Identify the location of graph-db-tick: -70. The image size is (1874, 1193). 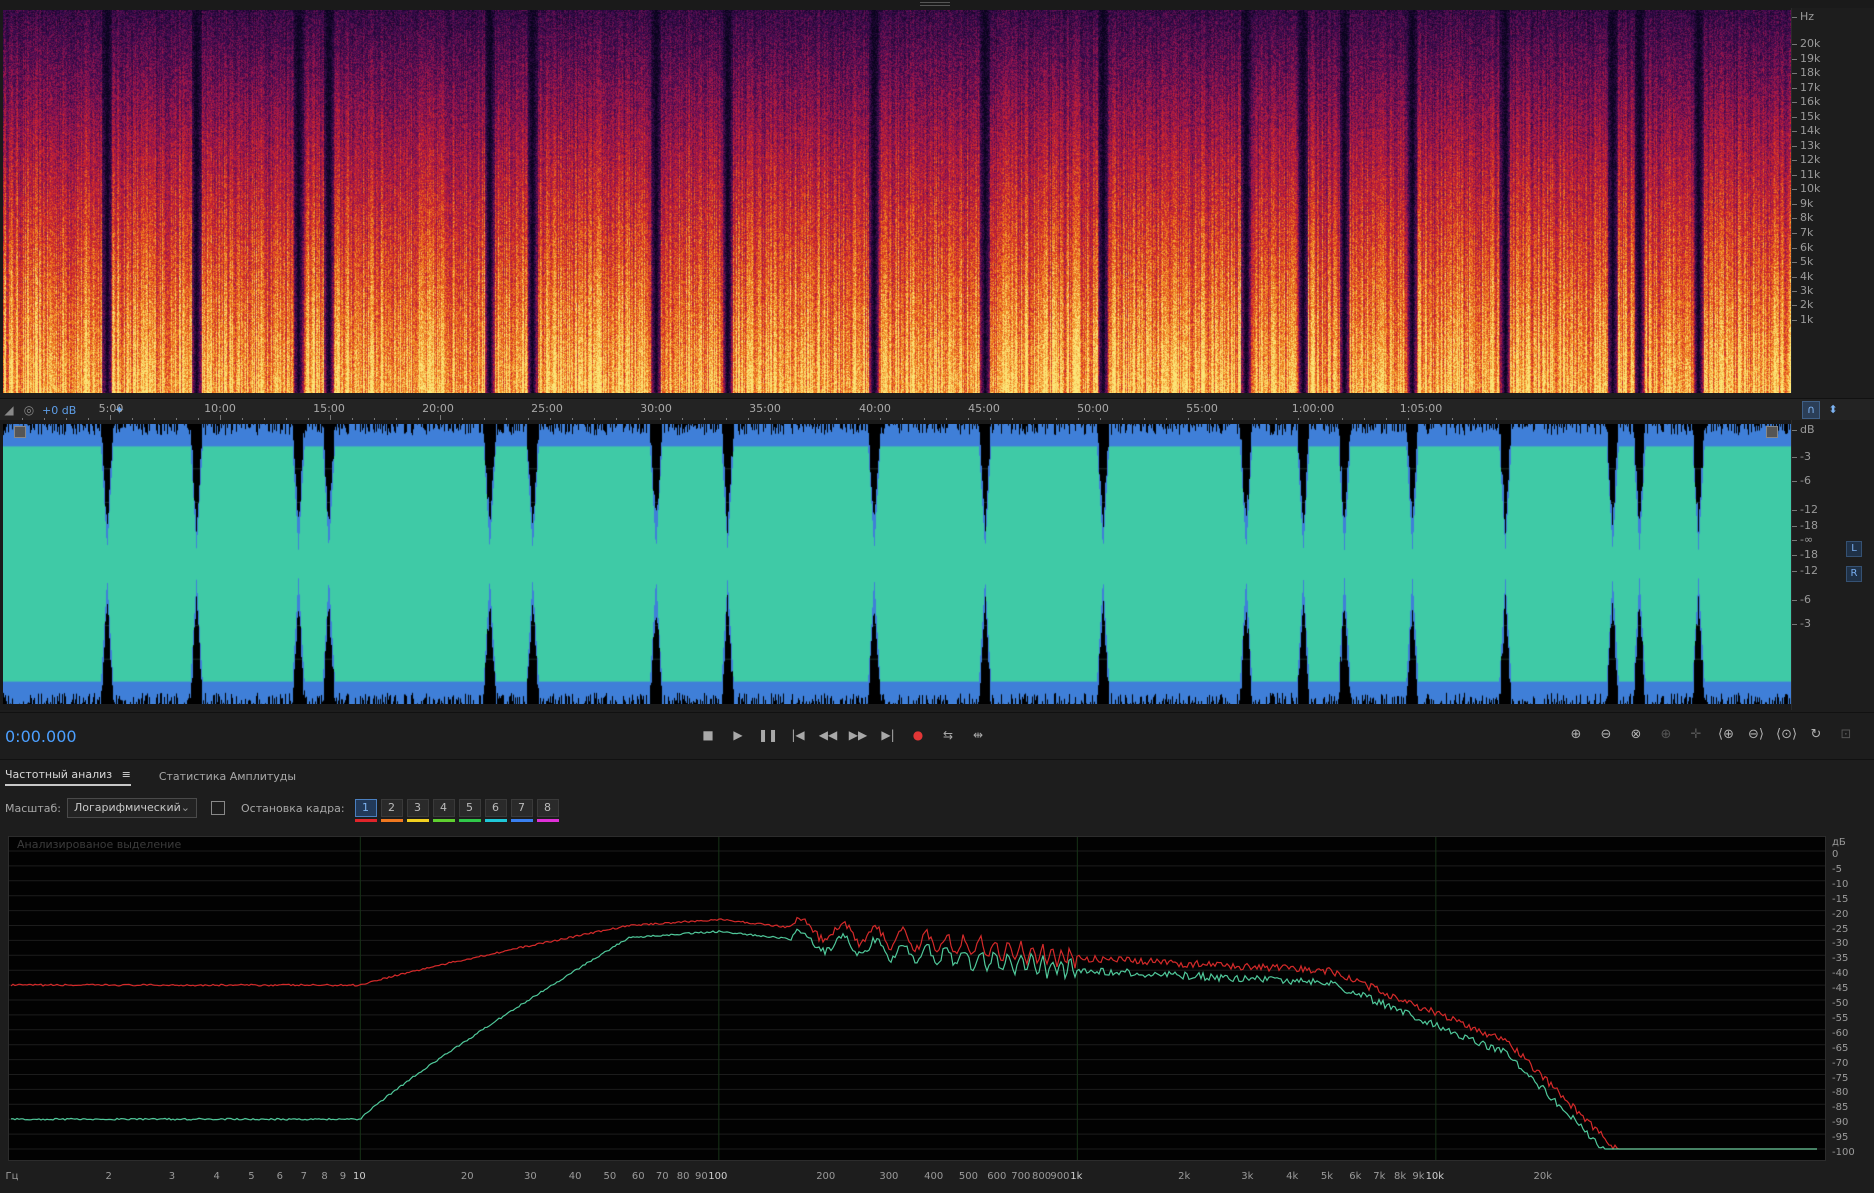
(1840, 1063).